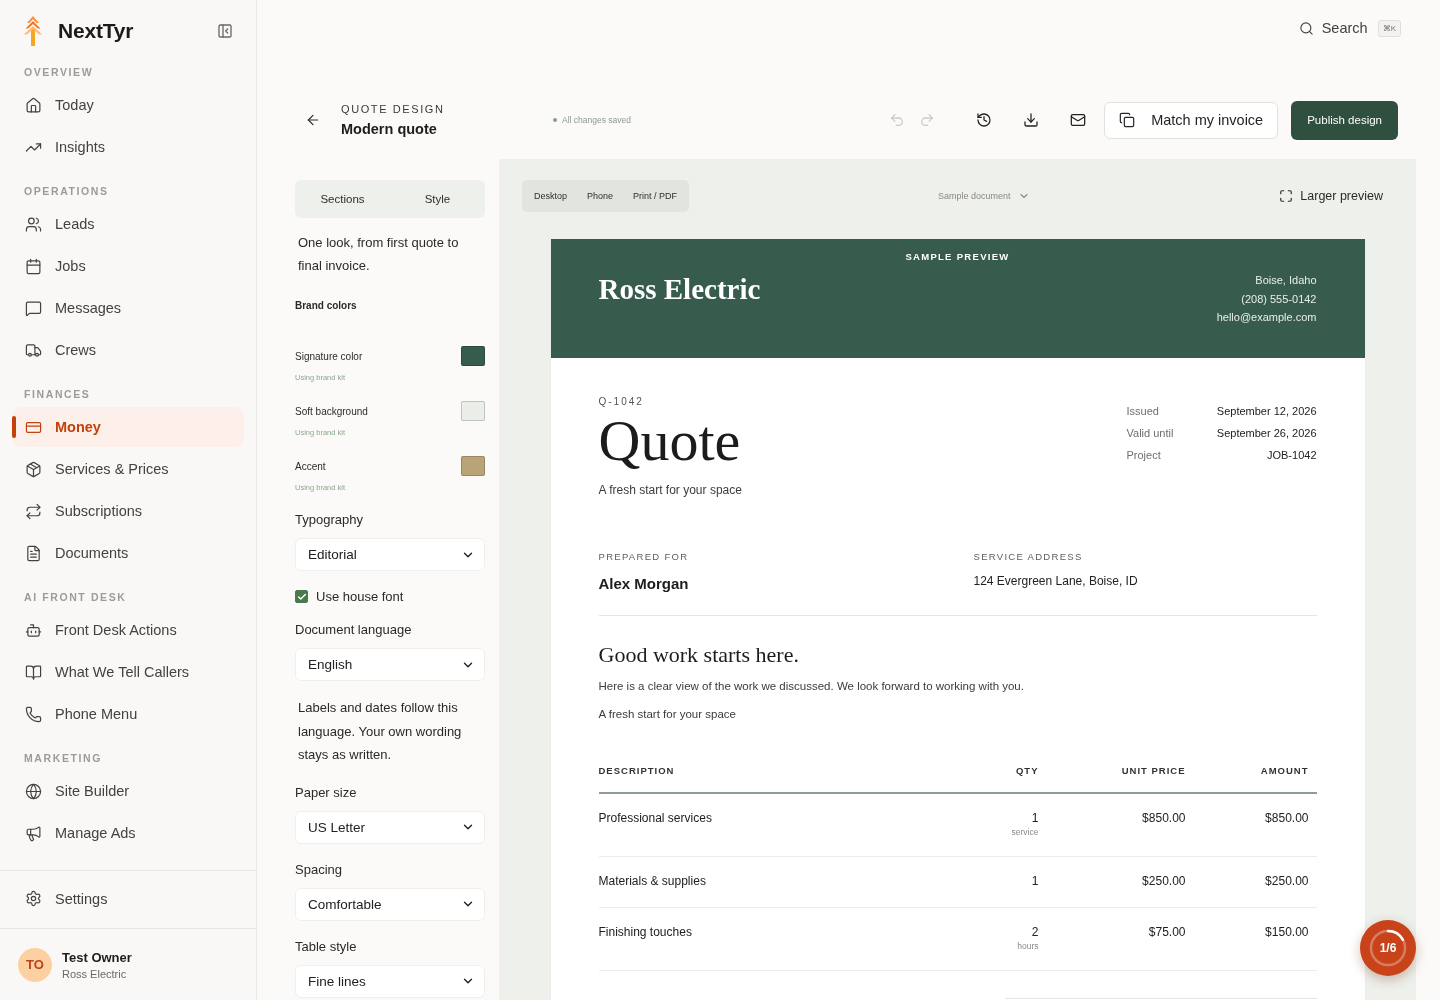  What do you see at coordinates (621, 402) in the screenshot?
I see `quote-number: Q-1042` at bounding box center [621, 402].